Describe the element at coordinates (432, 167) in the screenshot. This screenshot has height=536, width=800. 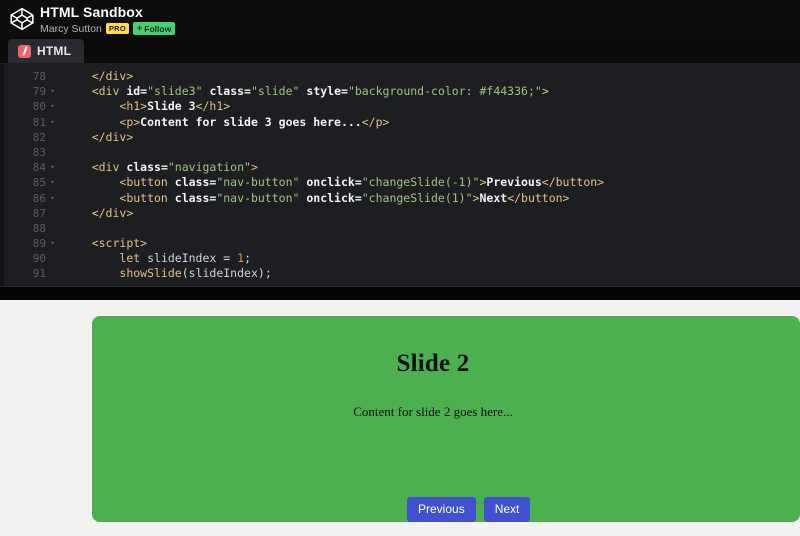
I see `code-line: <div class="navigation">` at that location.